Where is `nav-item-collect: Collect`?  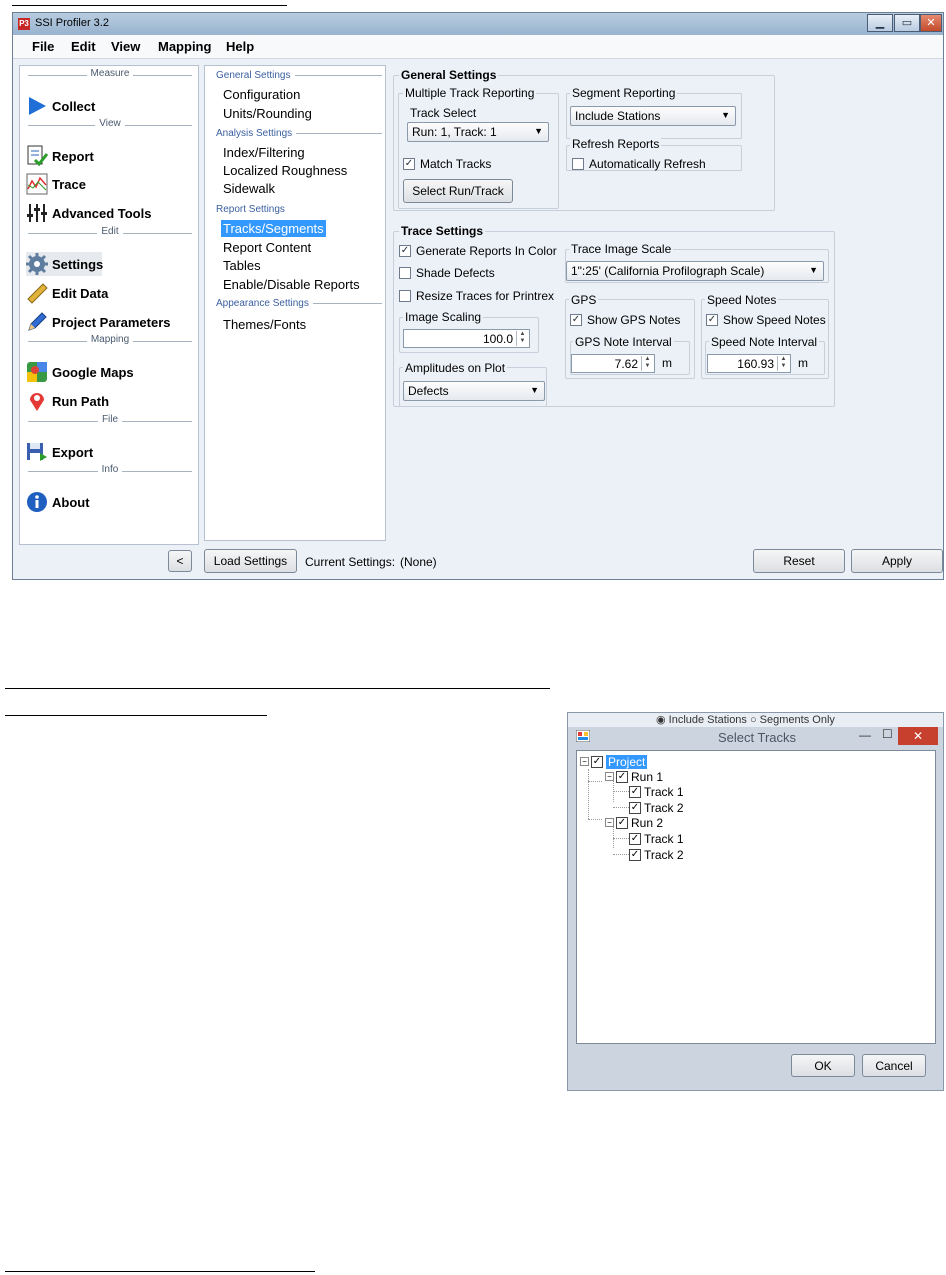 nav-item-collect: Collect is located at coordinates (60, 106).